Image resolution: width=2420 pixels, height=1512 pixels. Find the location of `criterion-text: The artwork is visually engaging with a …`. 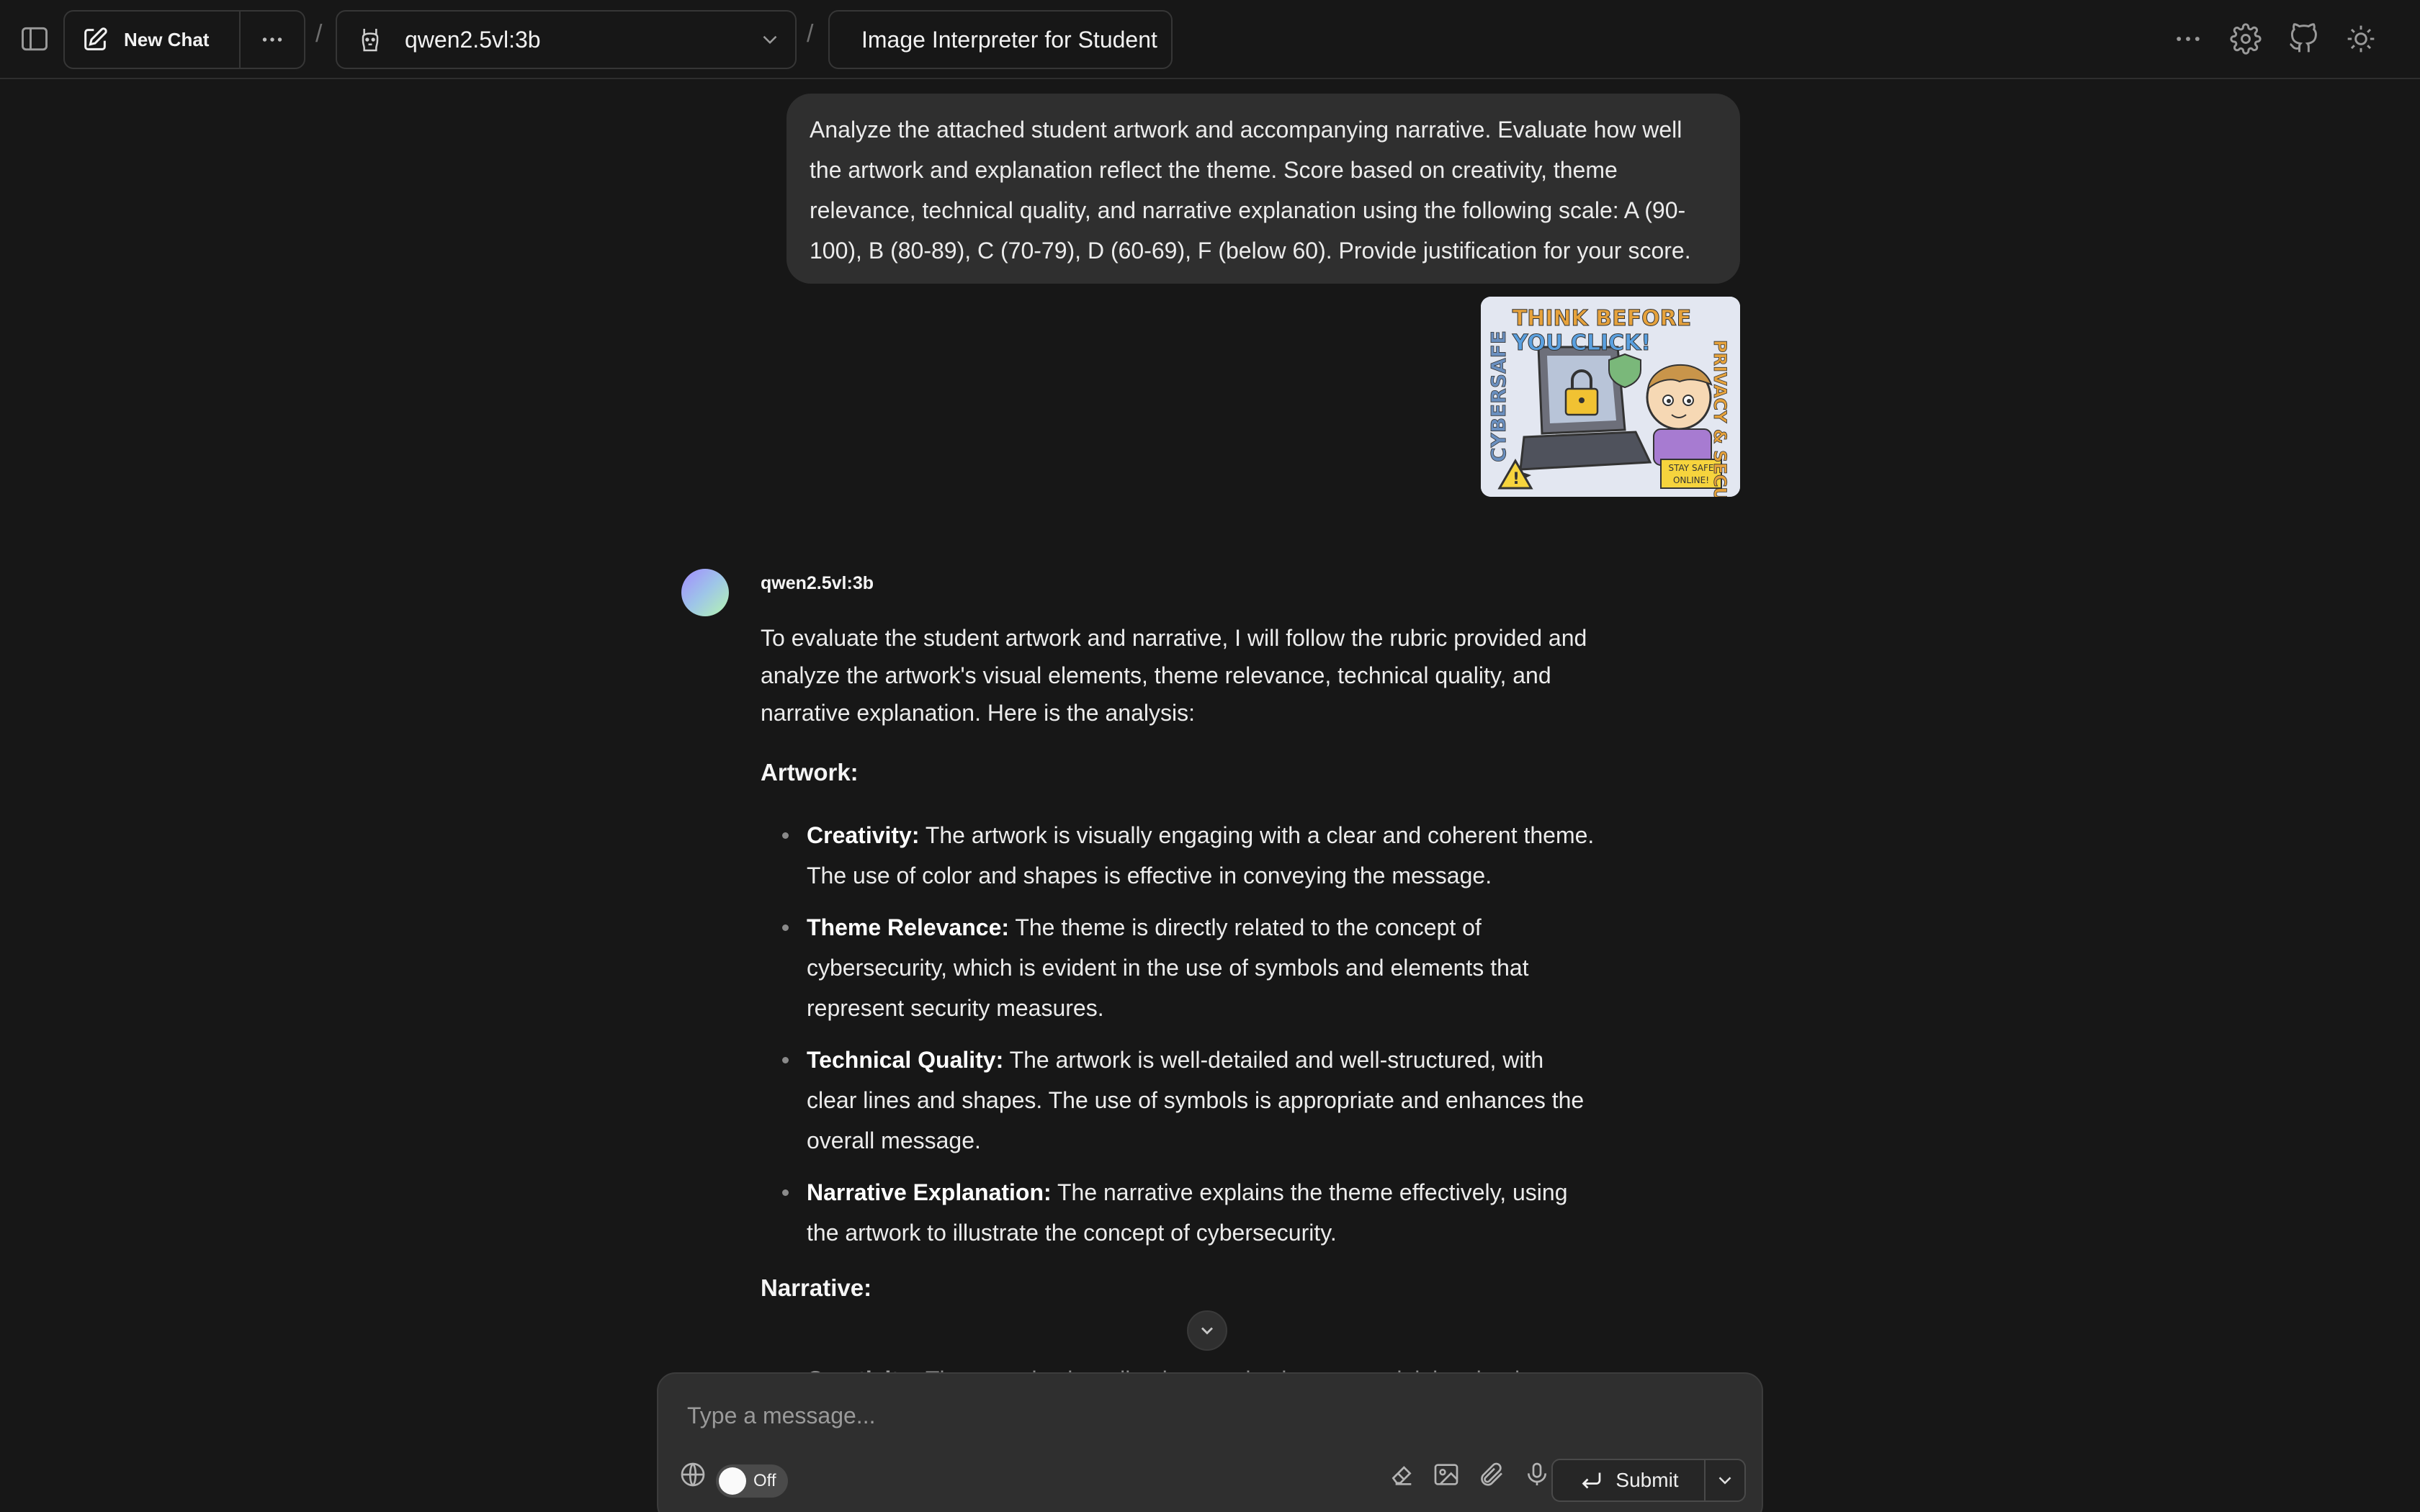

criterion-text: The artwork is visually engaging with a … is located at coordinates (1201, 855).